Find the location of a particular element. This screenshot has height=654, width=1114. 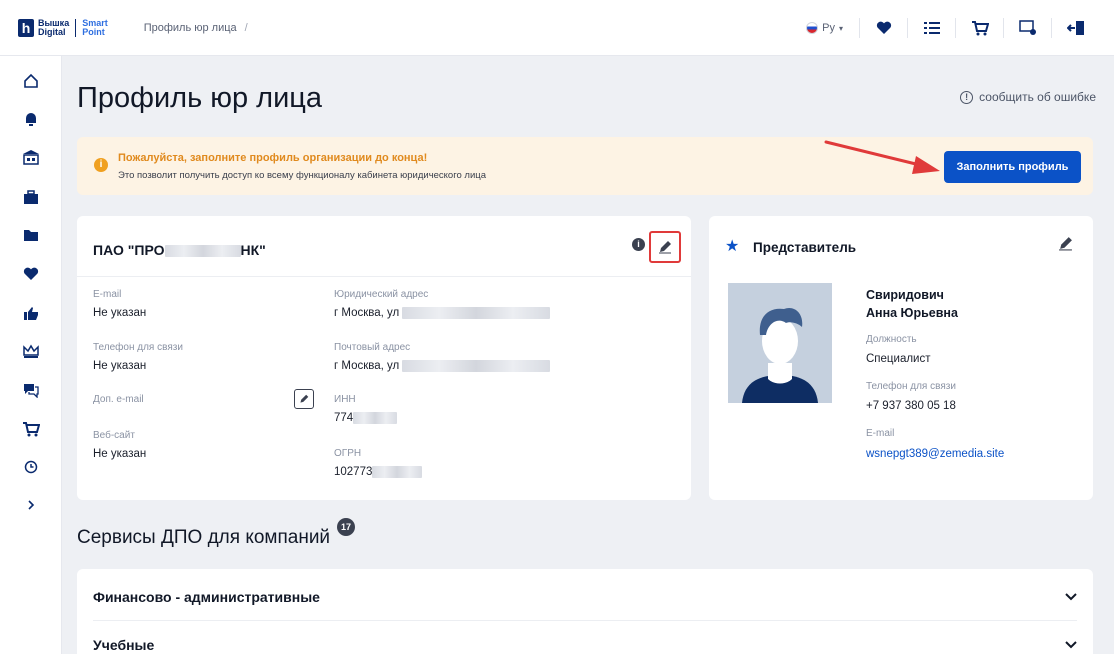

legal-address-text: г Москва, ул is located at coordinates (367, 313).